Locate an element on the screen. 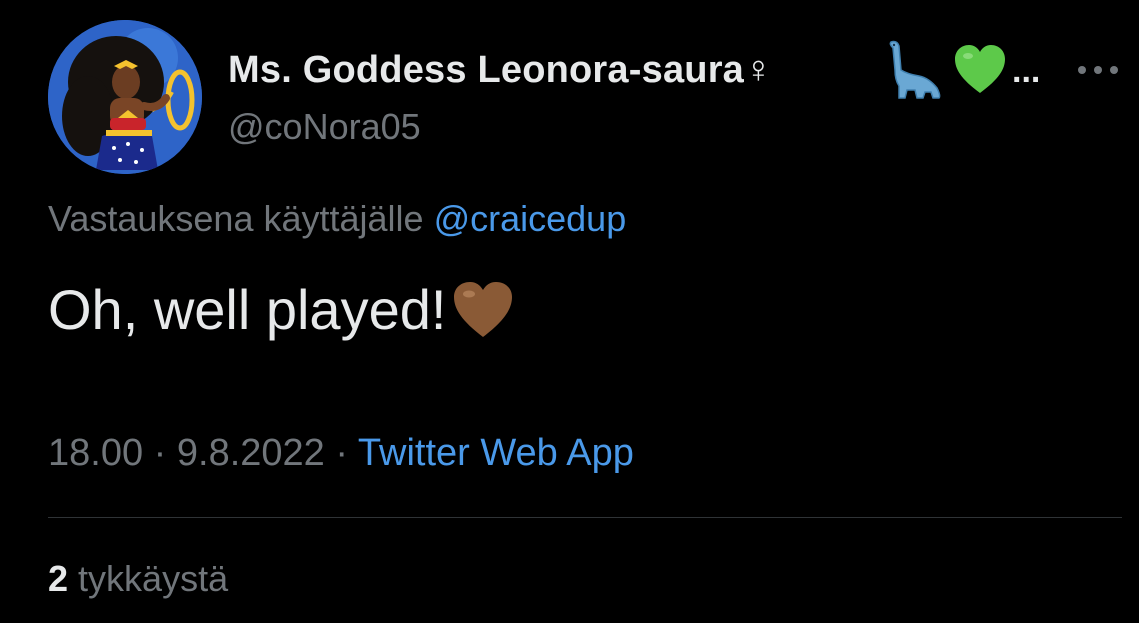 This screenshot has width=1139, height=623. divider is located at coordinates (585, 517).